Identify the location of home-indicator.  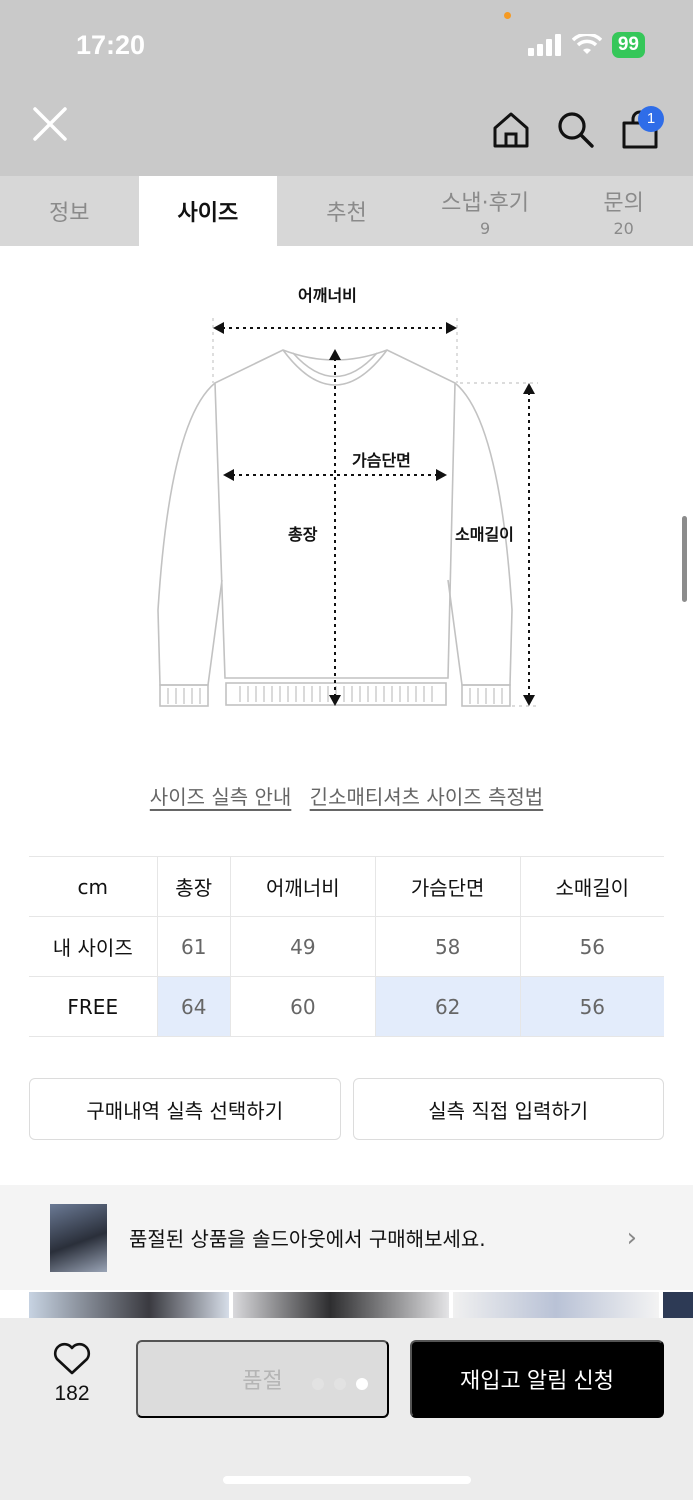
(347, 1480).